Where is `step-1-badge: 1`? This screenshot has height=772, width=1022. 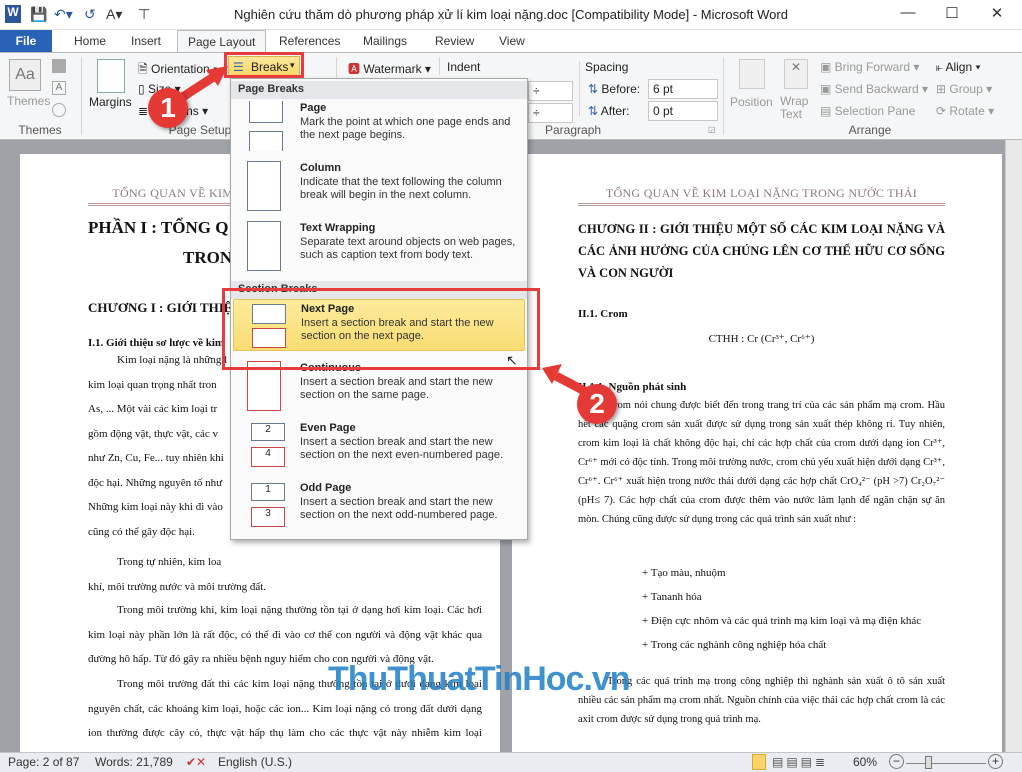 step-1-badge: 1 is located at coordinates (168, 108).